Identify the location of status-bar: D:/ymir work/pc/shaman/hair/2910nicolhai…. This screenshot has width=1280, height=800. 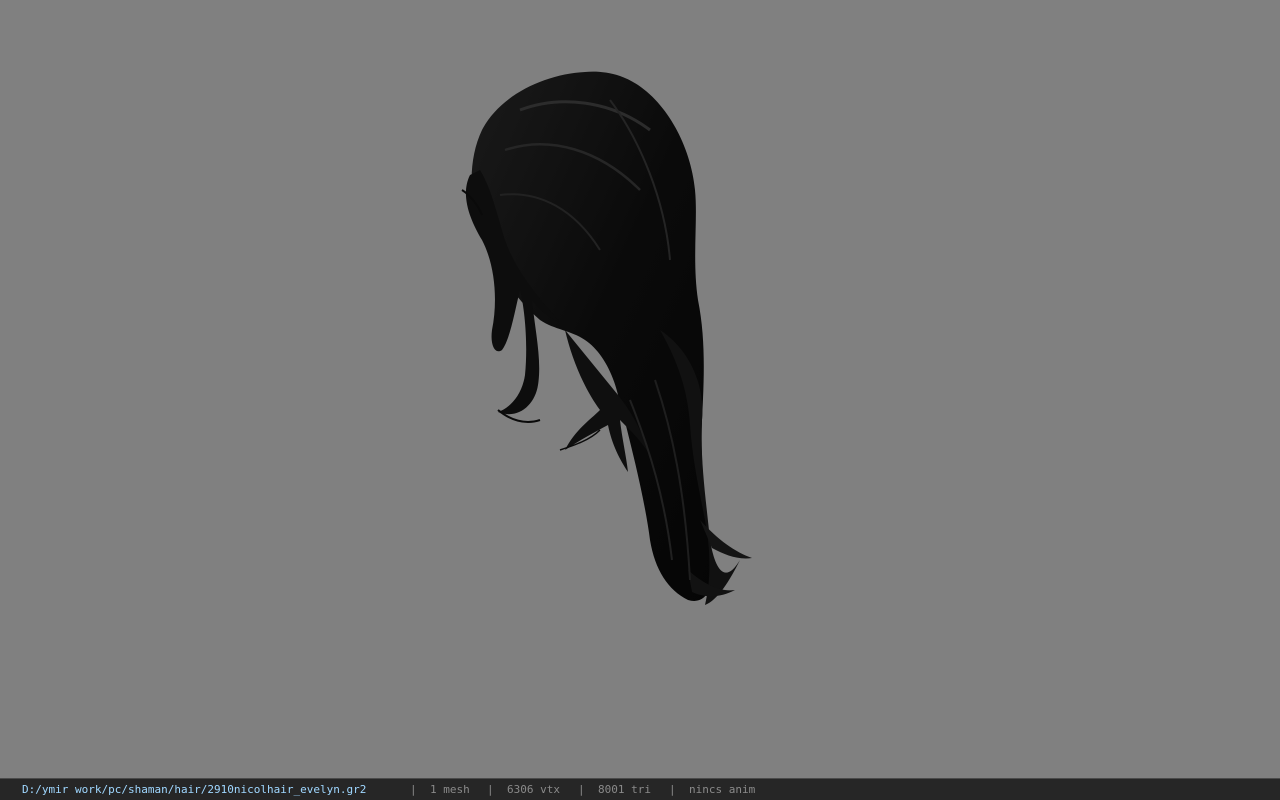
(640, 789).